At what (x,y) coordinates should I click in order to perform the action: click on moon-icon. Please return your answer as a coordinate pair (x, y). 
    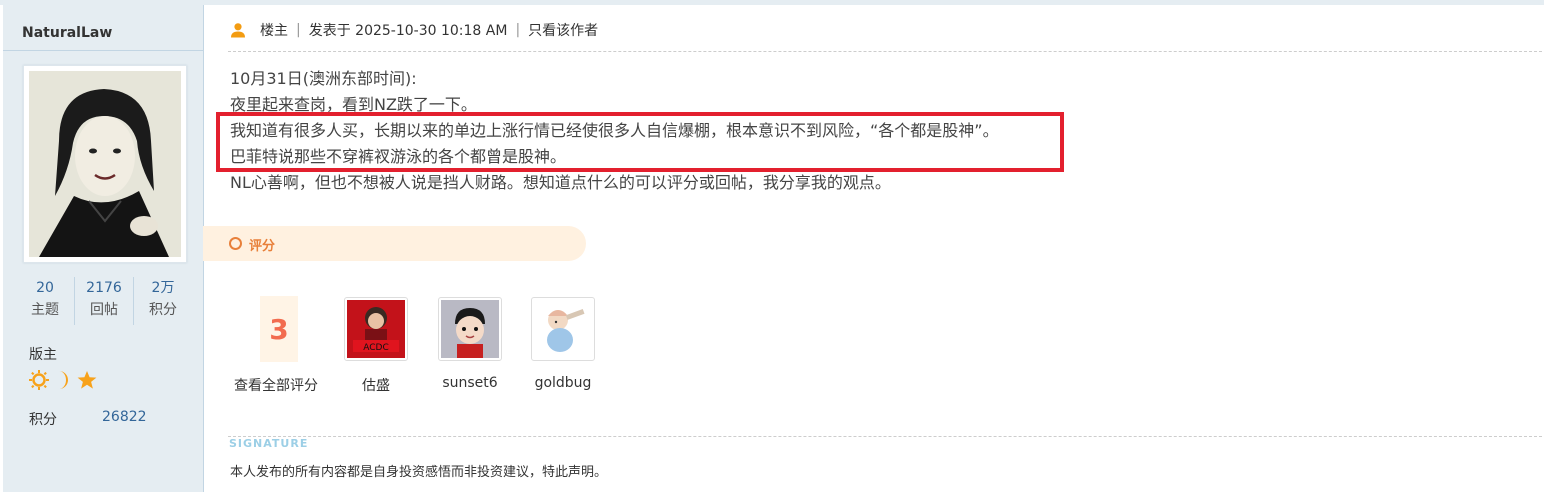
    Looking at the image, I should click on (63, 380).